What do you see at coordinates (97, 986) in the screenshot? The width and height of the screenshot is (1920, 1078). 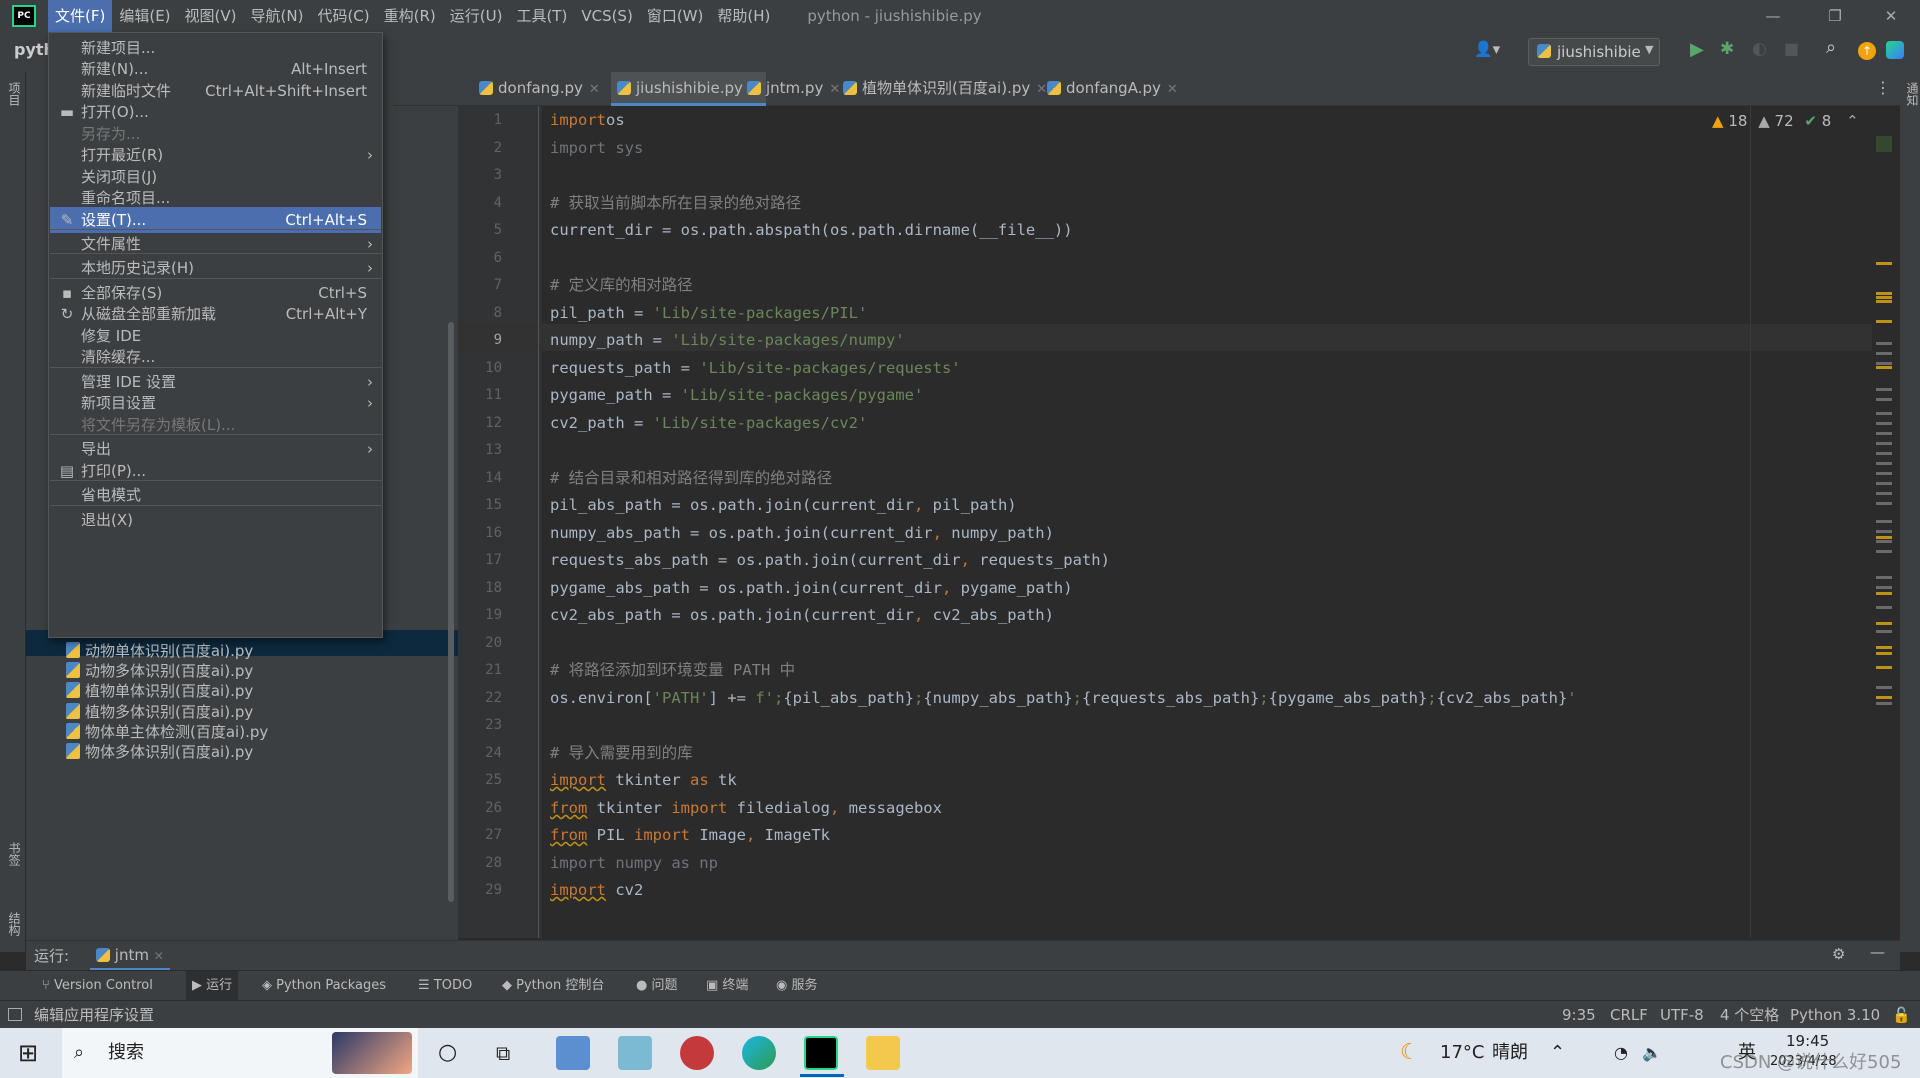 I see `tool-window-button: ⑂ Version Control` at bounding box center [97, 986].